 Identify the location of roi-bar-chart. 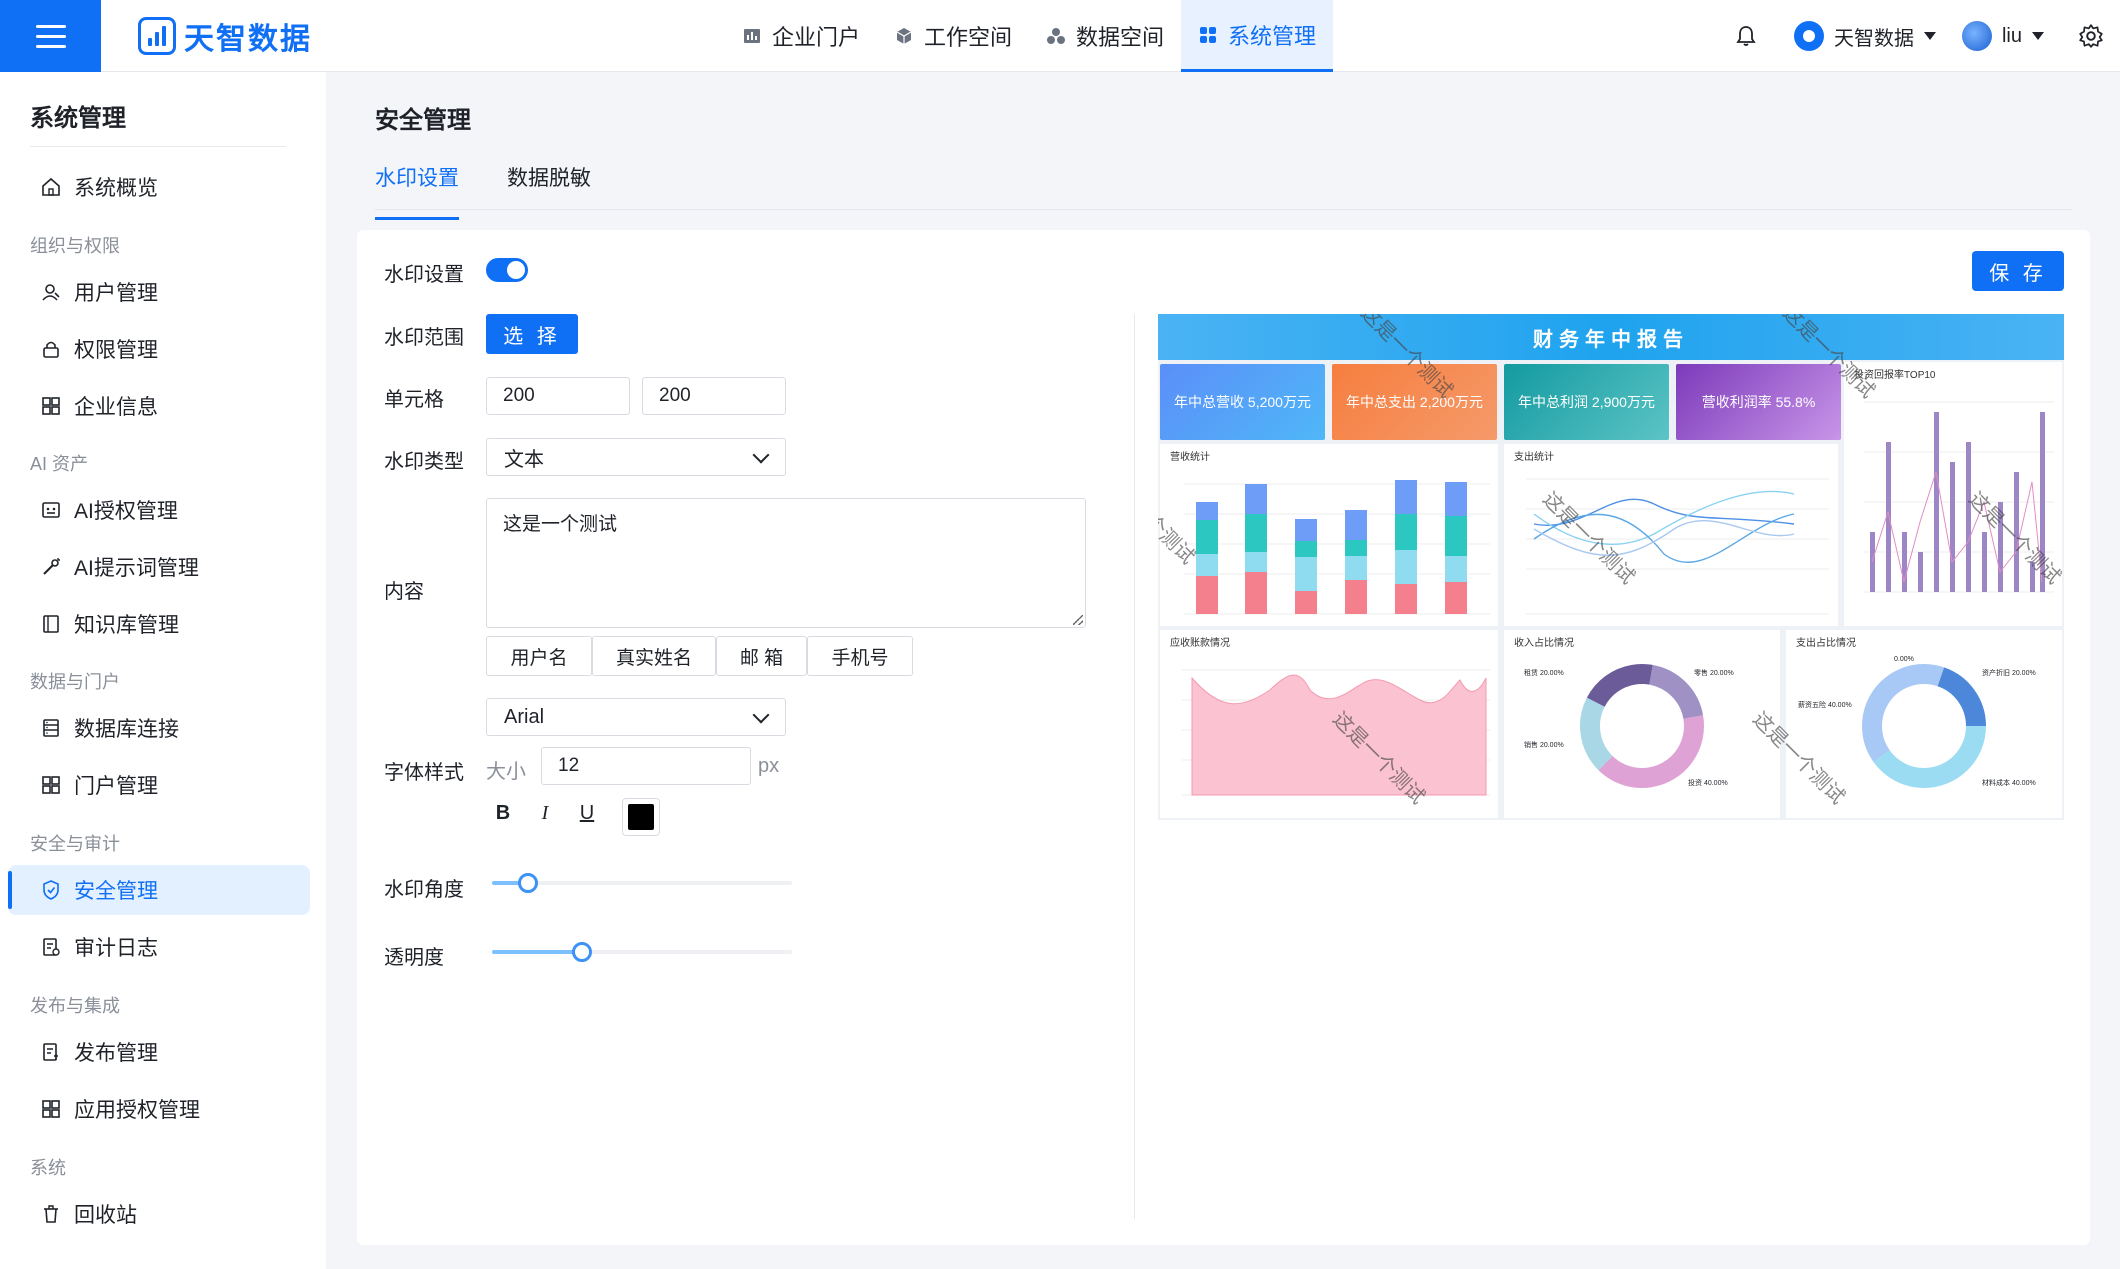
(1959, 497).